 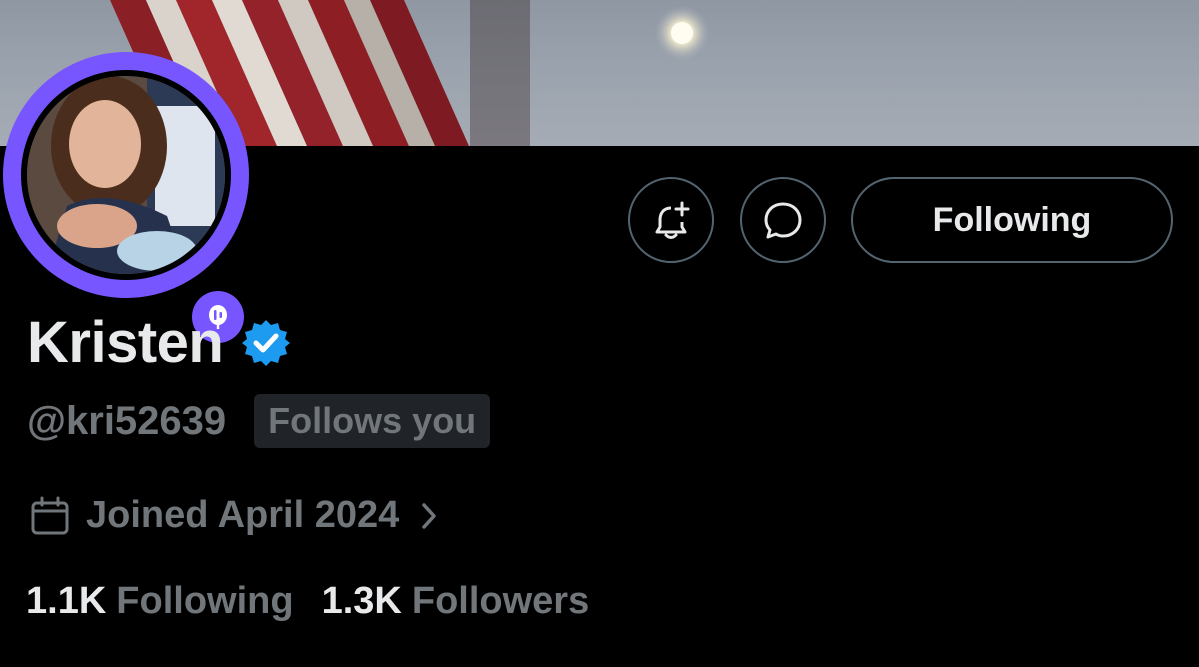 I want to click on followers-stat: 1.3K Followers, so click(x=456, y=601).